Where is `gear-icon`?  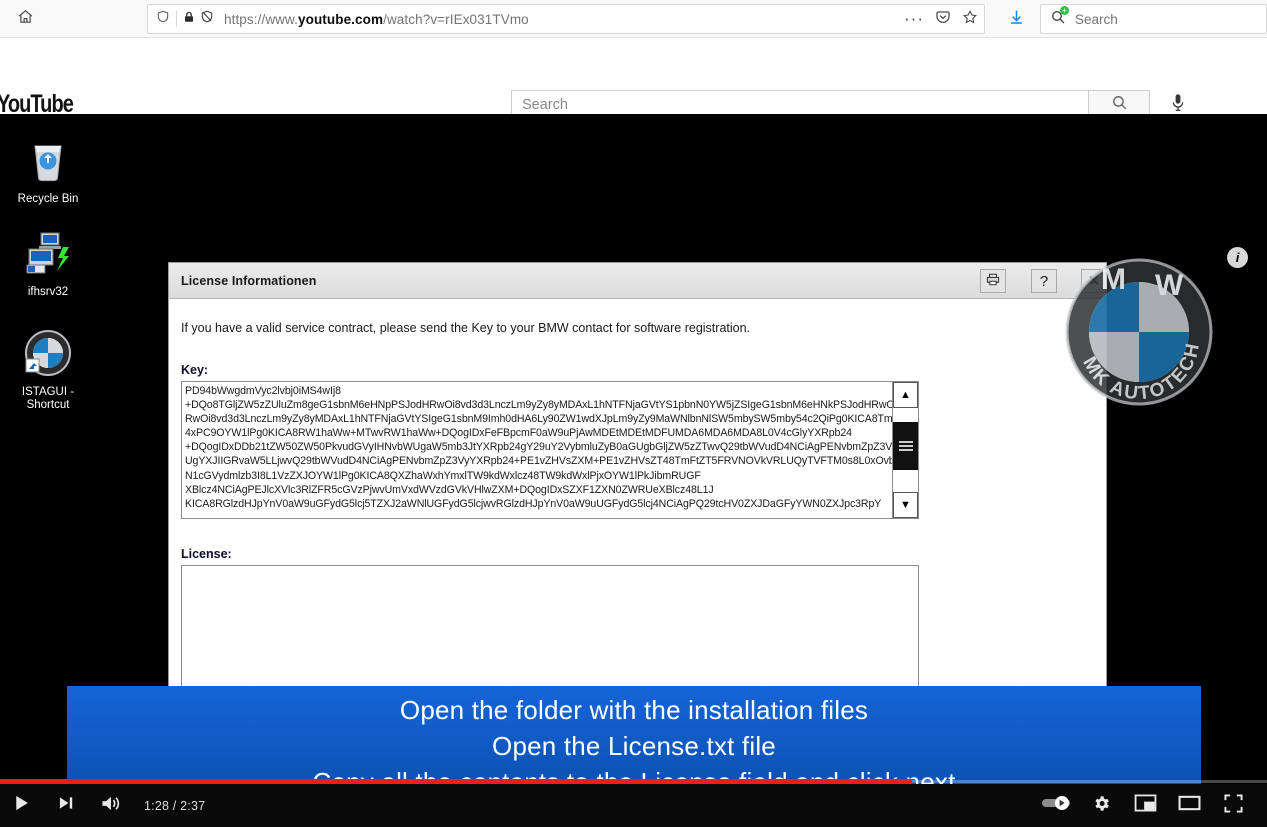 gear-icon is located at coordinates (1101, 806).